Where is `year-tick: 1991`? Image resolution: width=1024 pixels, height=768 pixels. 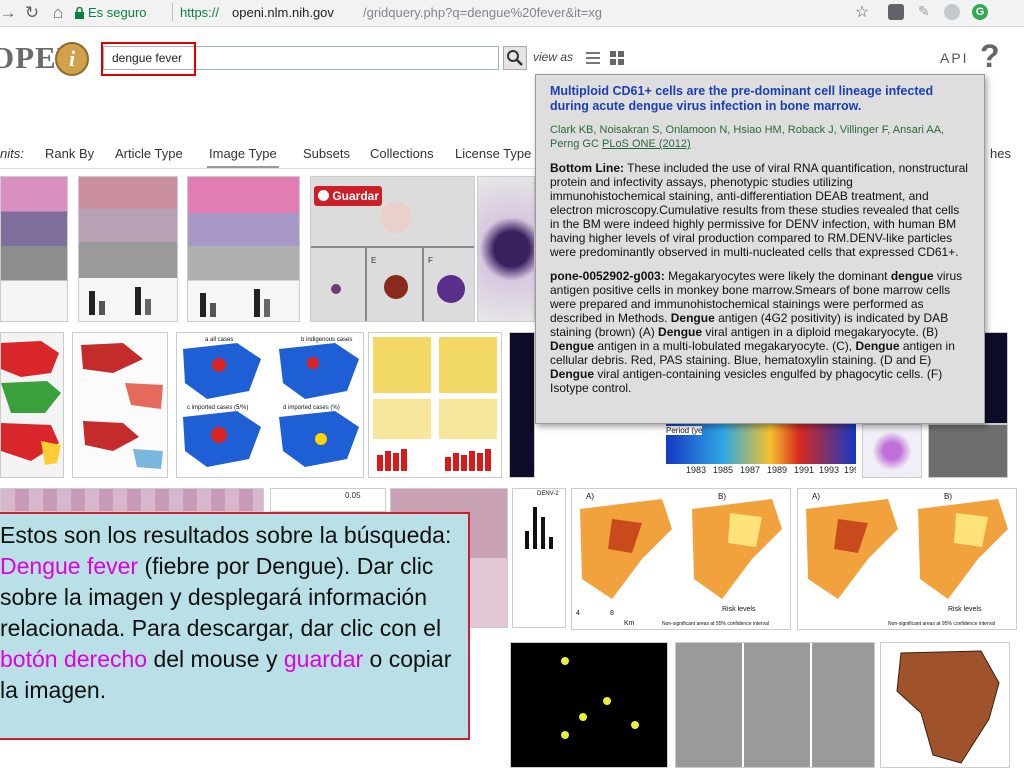 year-tick: 1991 is located at coordinates (804, 470).